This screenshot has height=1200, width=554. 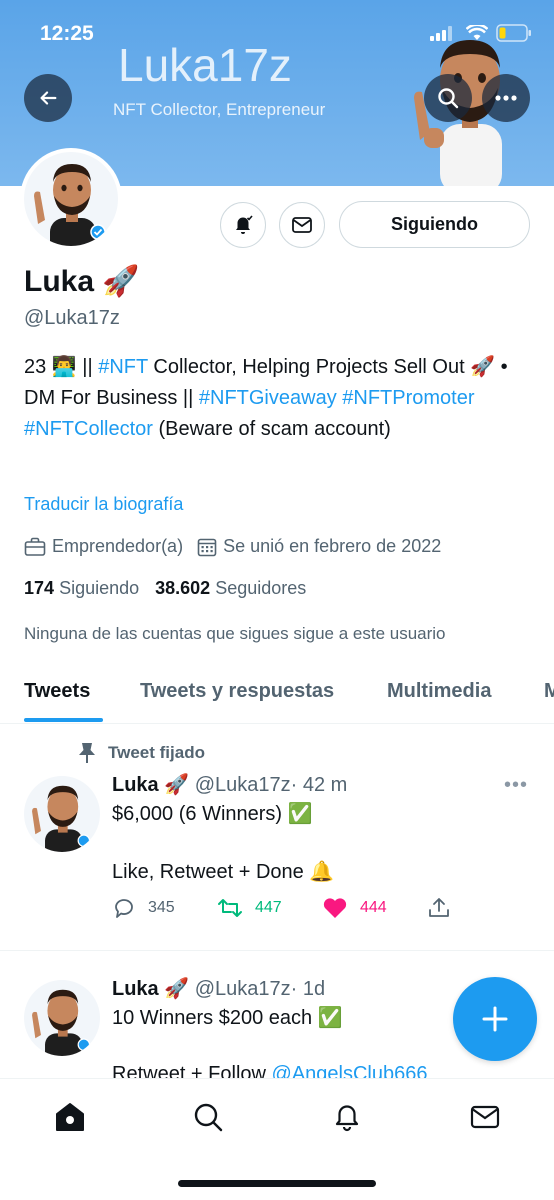 I want to click on tweet-actions: 345 447 444, so click(x=322, y=908).